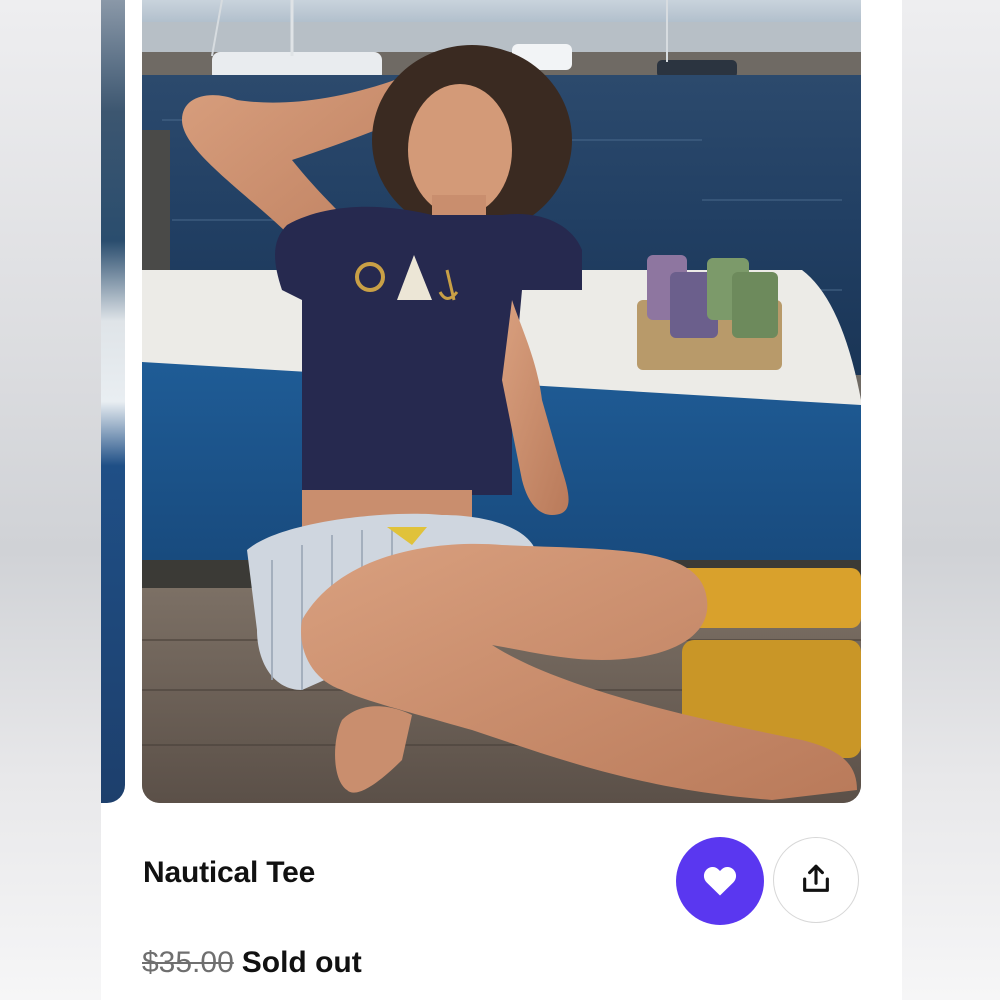 The image size is (1000, 1000). I want to click on price-row: $35.00 Sold out, so click(252, 963).